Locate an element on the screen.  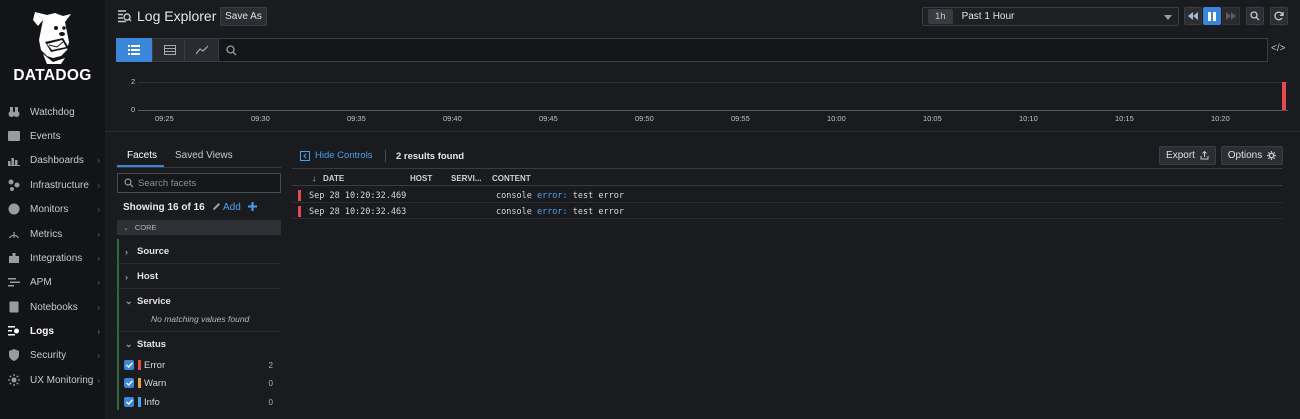
brand-name: DATADOG is located at coordinates (52, 75).